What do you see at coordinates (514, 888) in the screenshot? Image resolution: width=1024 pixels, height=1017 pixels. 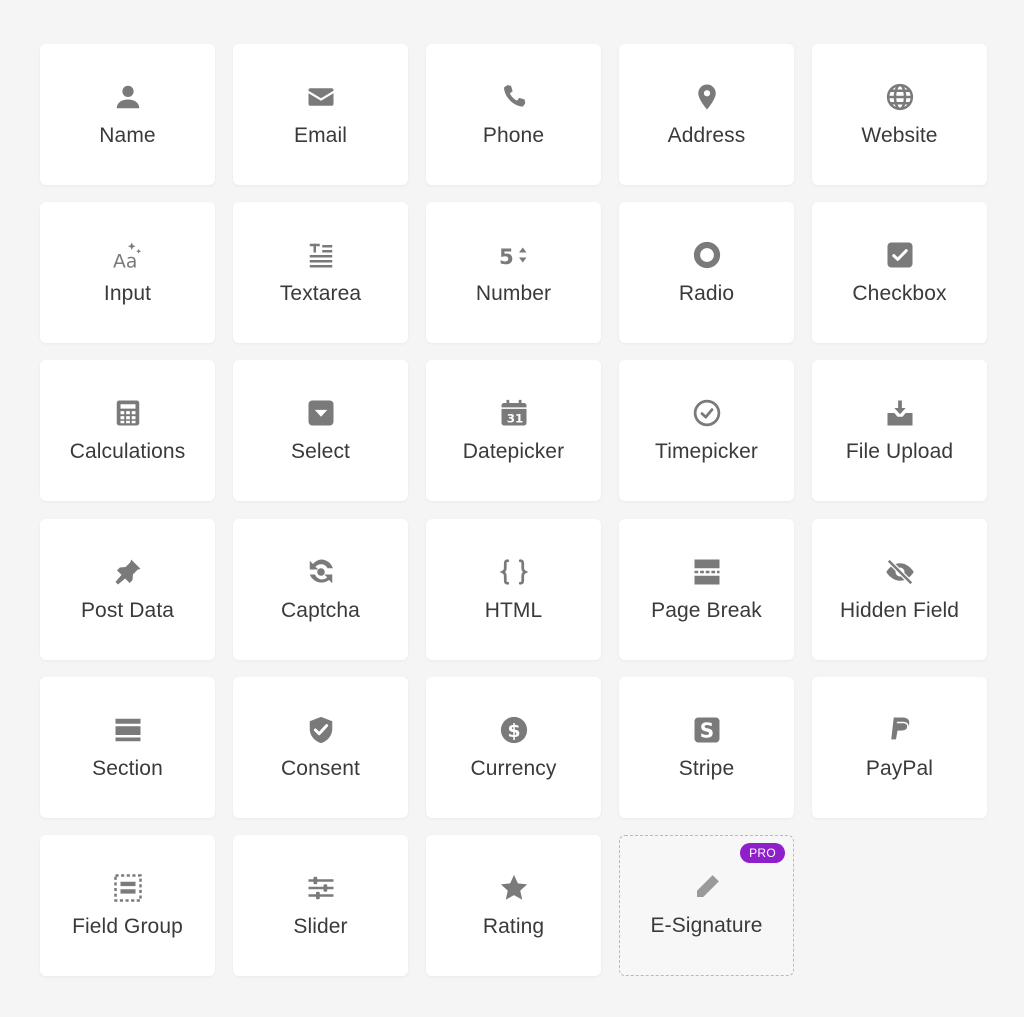 I see `star-icon` at bounding box center [514, 888].